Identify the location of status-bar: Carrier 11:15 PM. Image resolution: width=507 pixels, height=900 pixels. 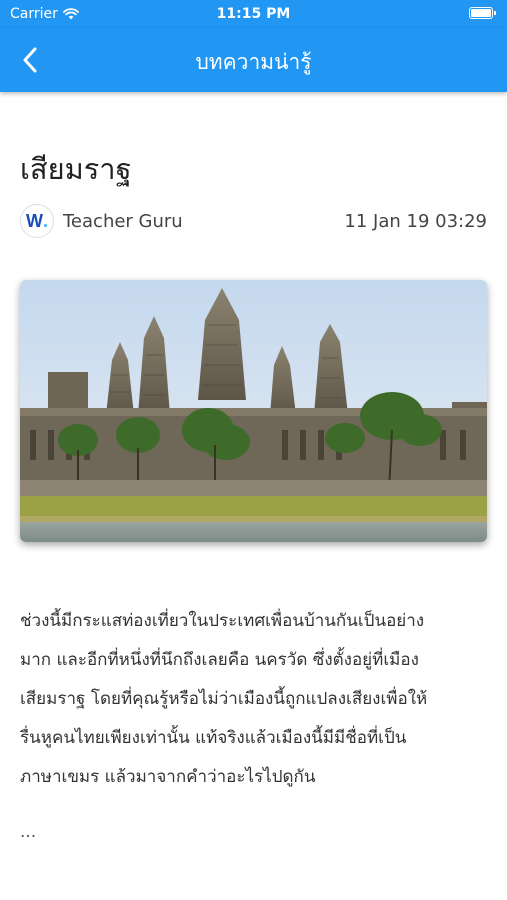
(253, 14).